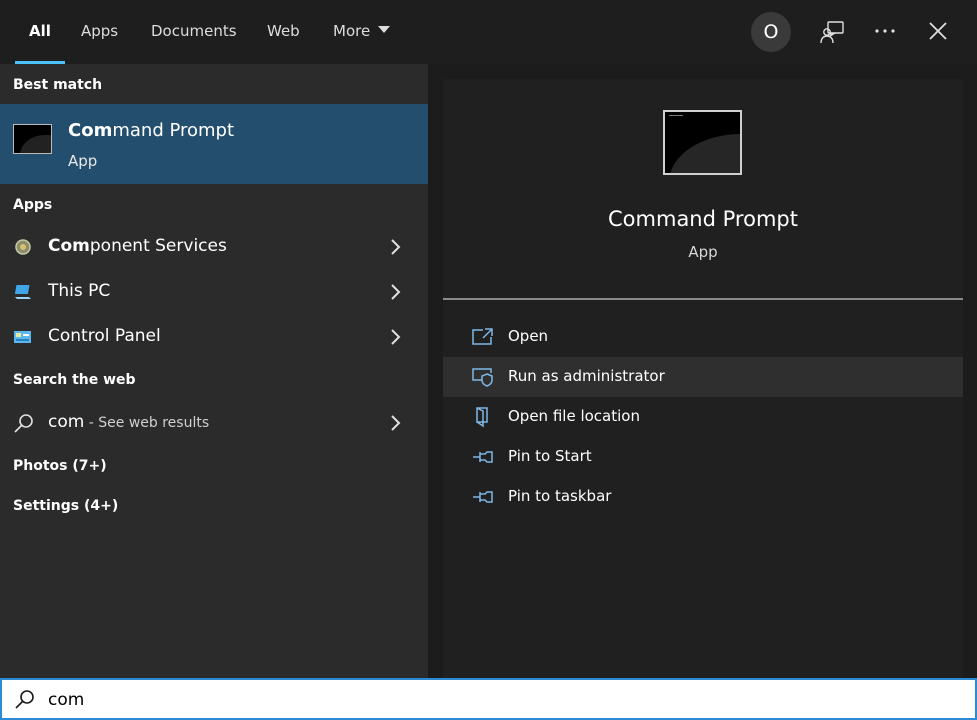 Image resolution: width=977 pixels, height=720 pixels. What do you see at coordinates (703, 377) in the screenshot?
I see `action-run-as-administrator: Run as administrator` at bounding box center [703, 377].